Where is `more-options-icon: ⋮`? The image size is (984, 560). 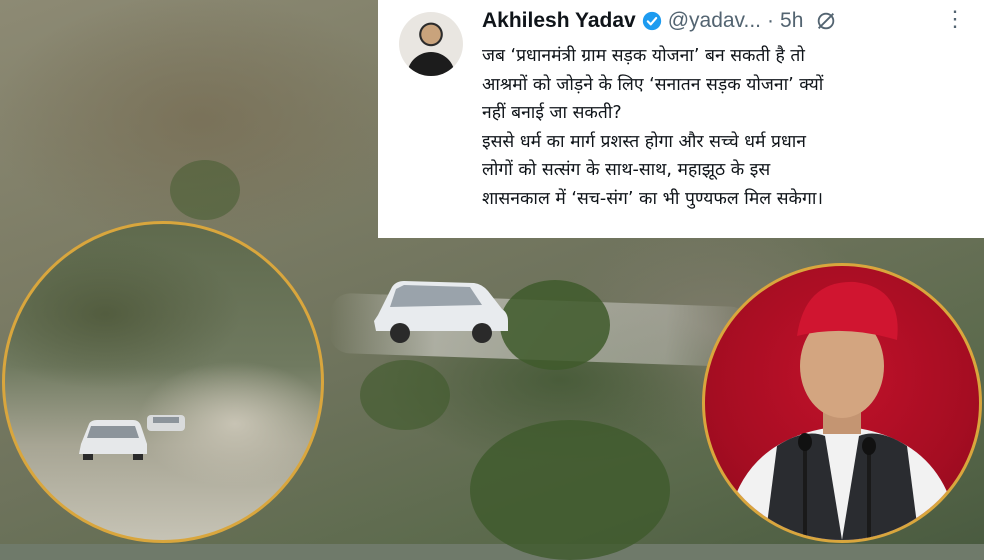 more-options-icon: ⋮ is located at coordinates (955, 21).